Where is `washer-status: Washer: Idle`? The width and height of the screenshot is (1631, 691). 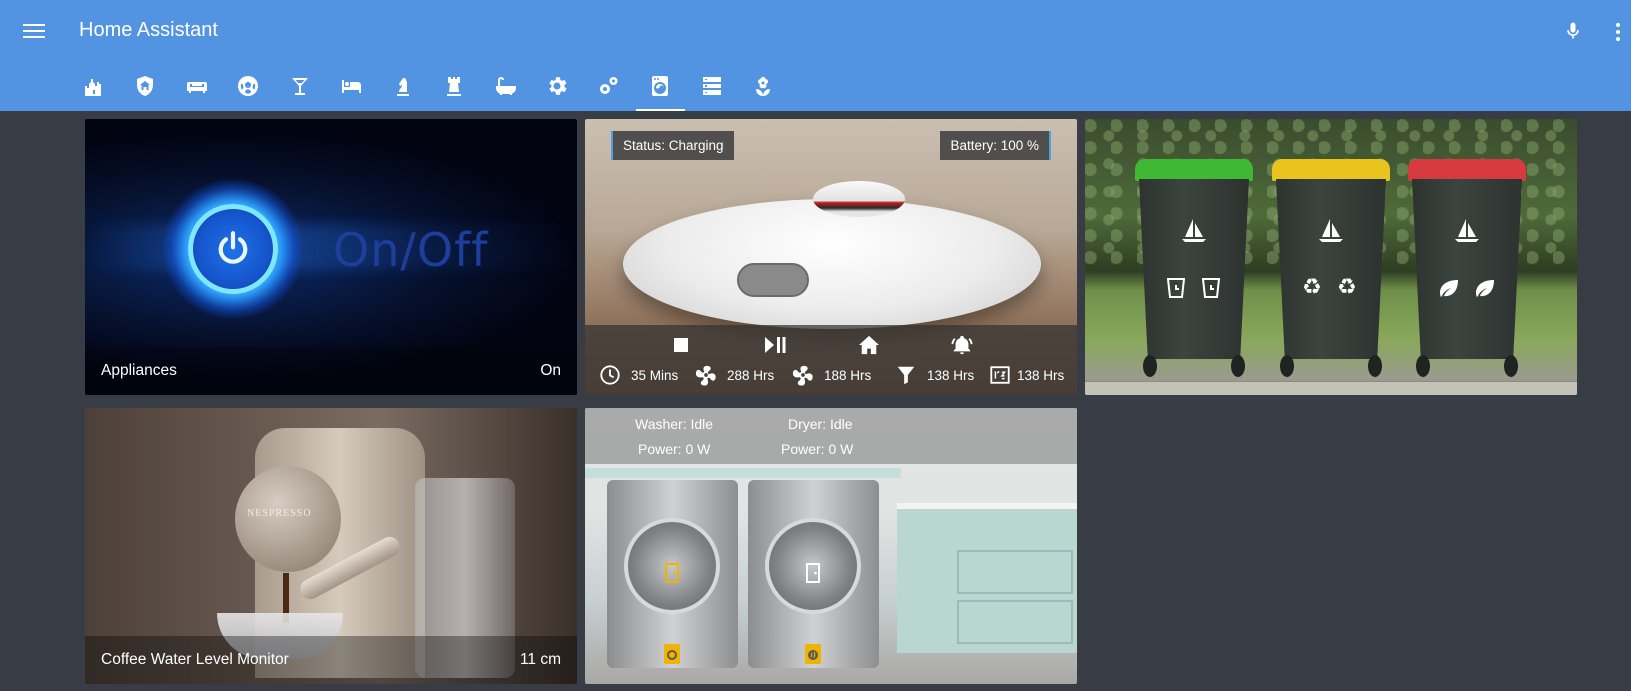
washer-status: Washer: Idle is located at coordinates (674, 424).